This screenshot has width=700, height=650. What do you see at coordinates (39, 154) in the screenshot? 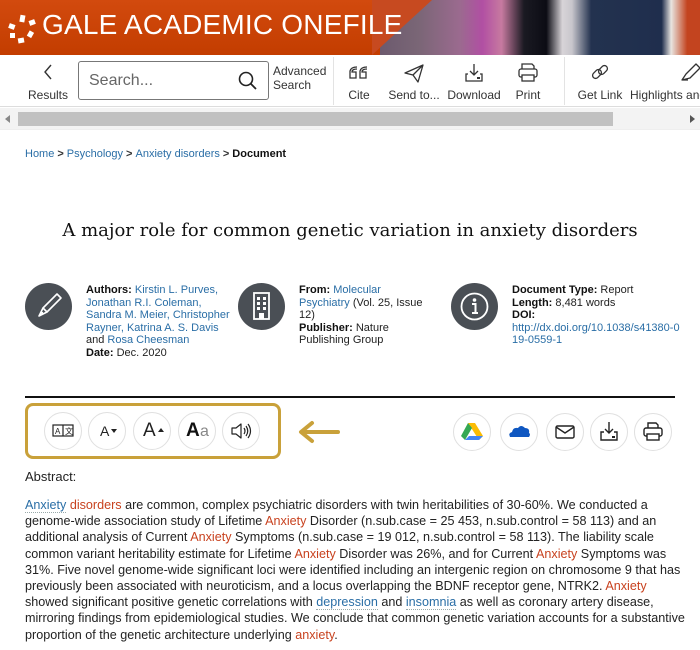
I see `breadcrumb-home: Home` at bounding box center [39, 154].